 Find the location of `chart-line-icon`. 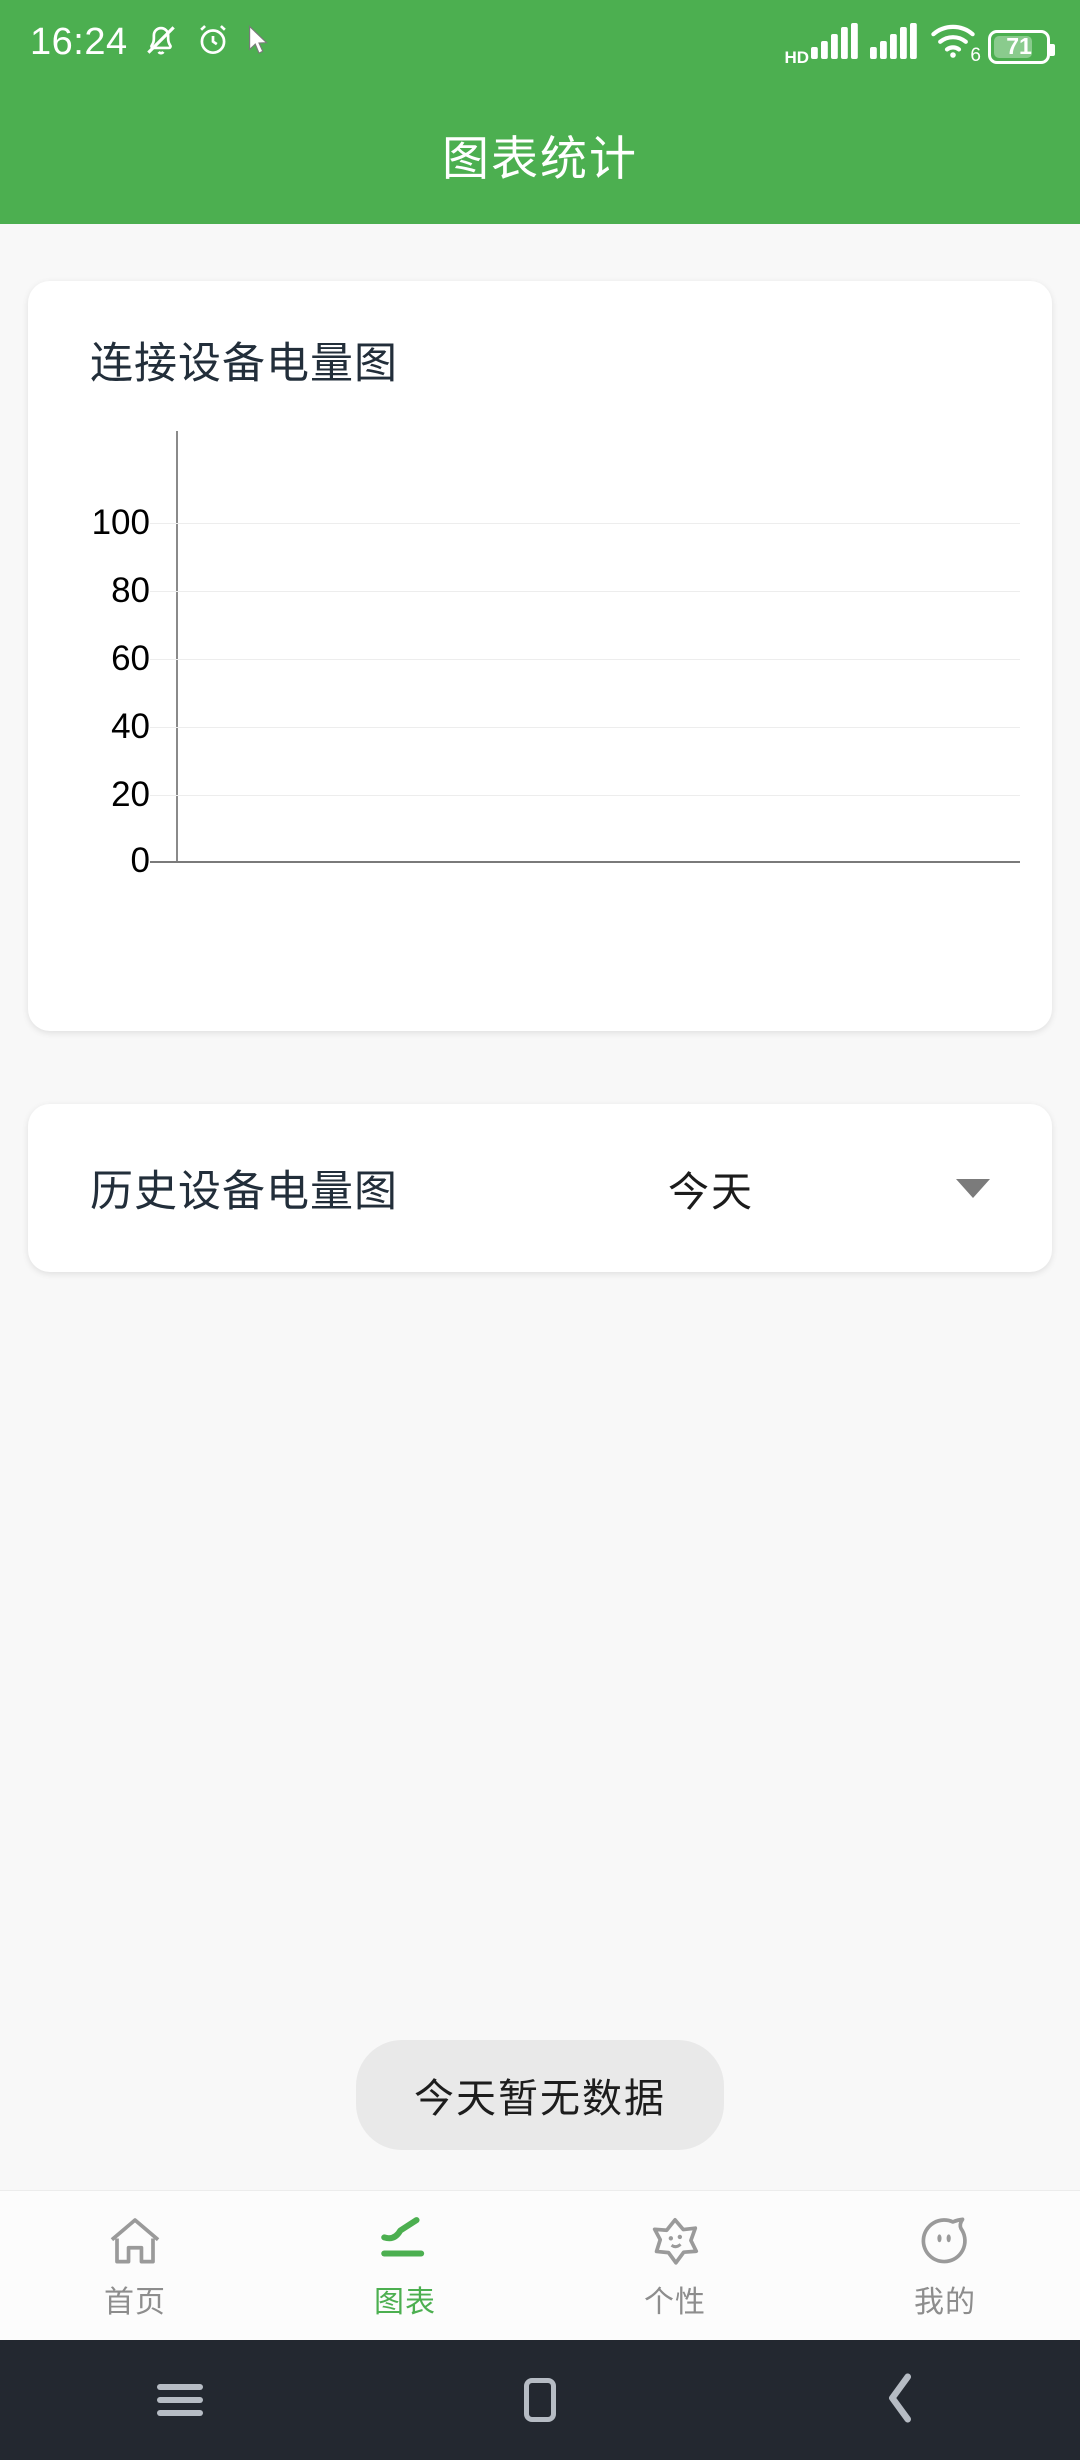

chart-line-icon is located at coordinates (405, 2242).